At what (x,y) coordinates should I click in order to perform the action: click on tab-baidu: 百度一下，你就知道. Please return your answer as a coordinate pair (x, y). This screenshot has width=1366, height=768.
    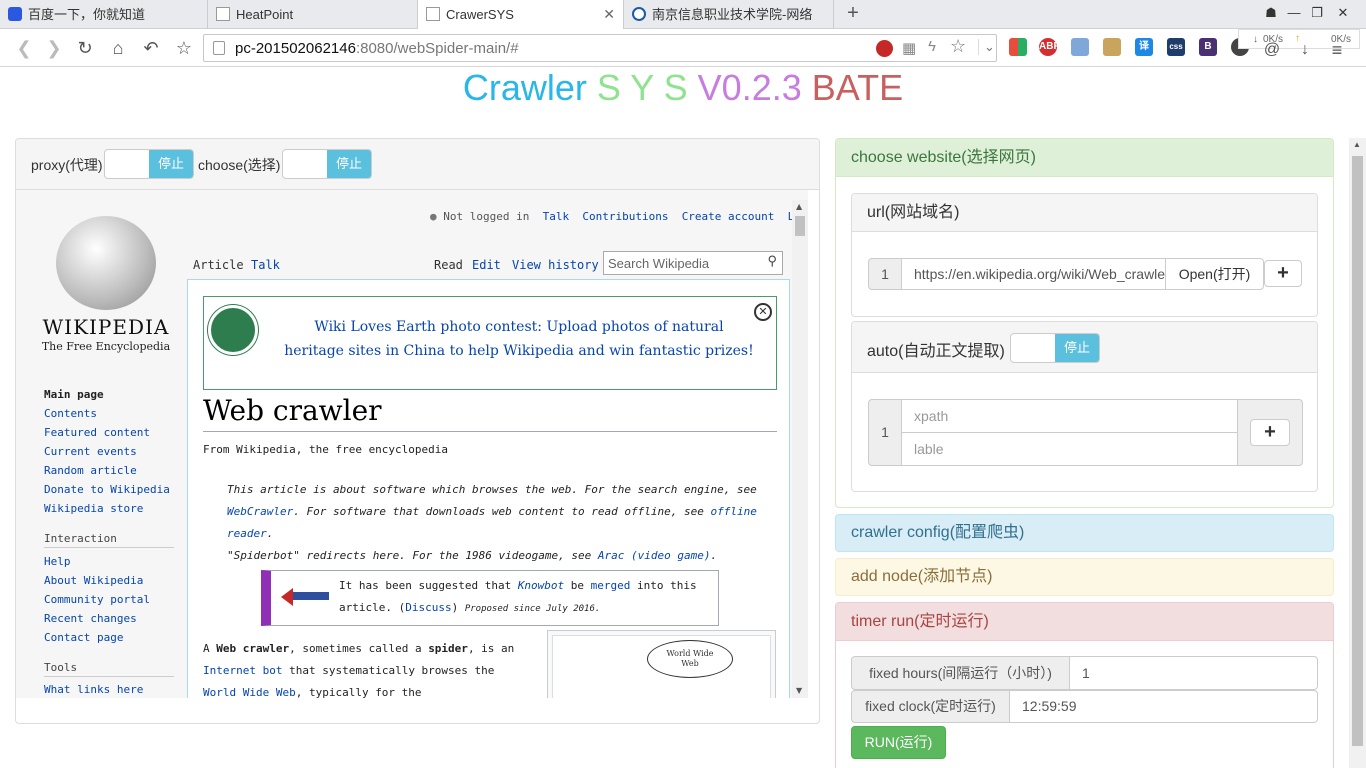
    Looking at the image, I should click on (104, 14).